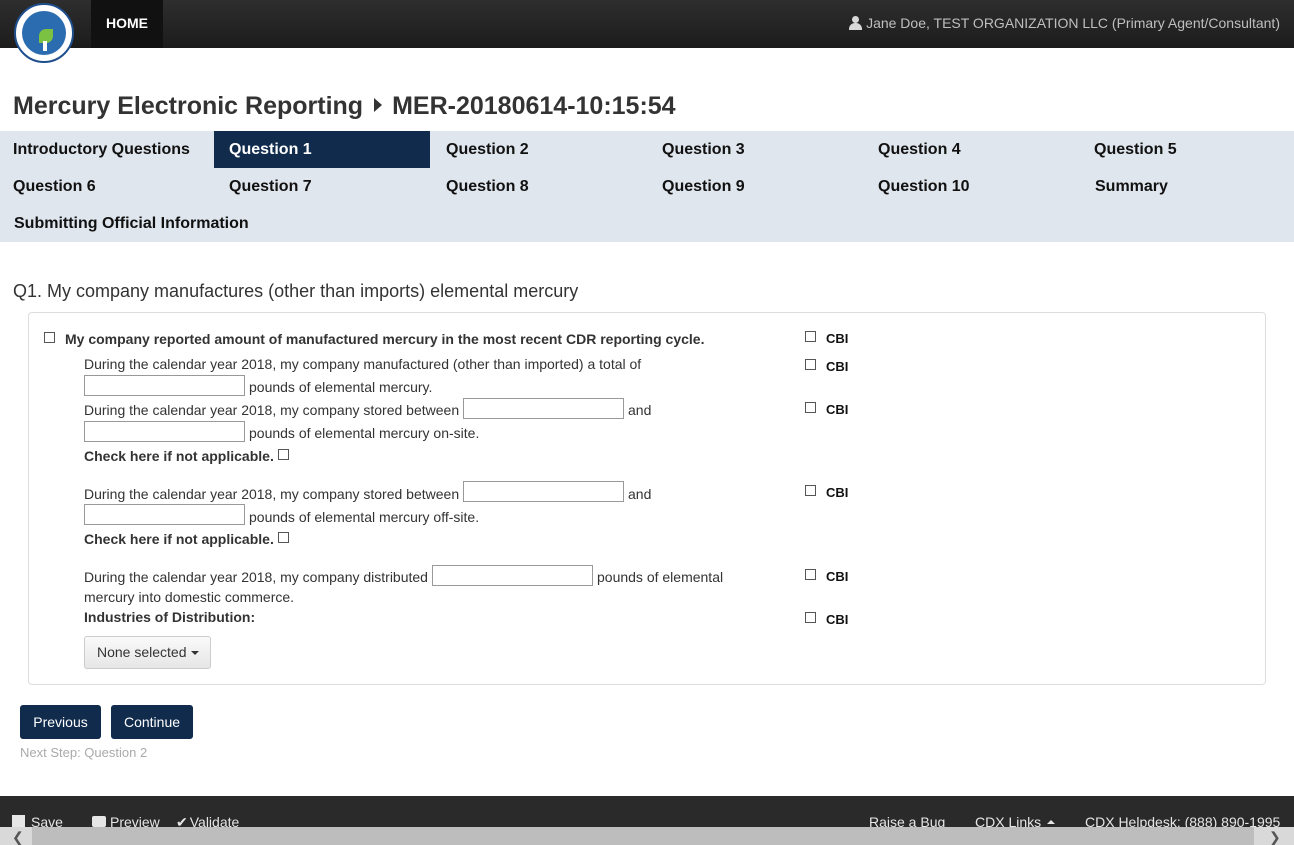  What do you see at coordinates (189, 597) in the screenshot?
I see `distributed-line2: mercury into domestic commerce.` at bounding box center [189, 597].